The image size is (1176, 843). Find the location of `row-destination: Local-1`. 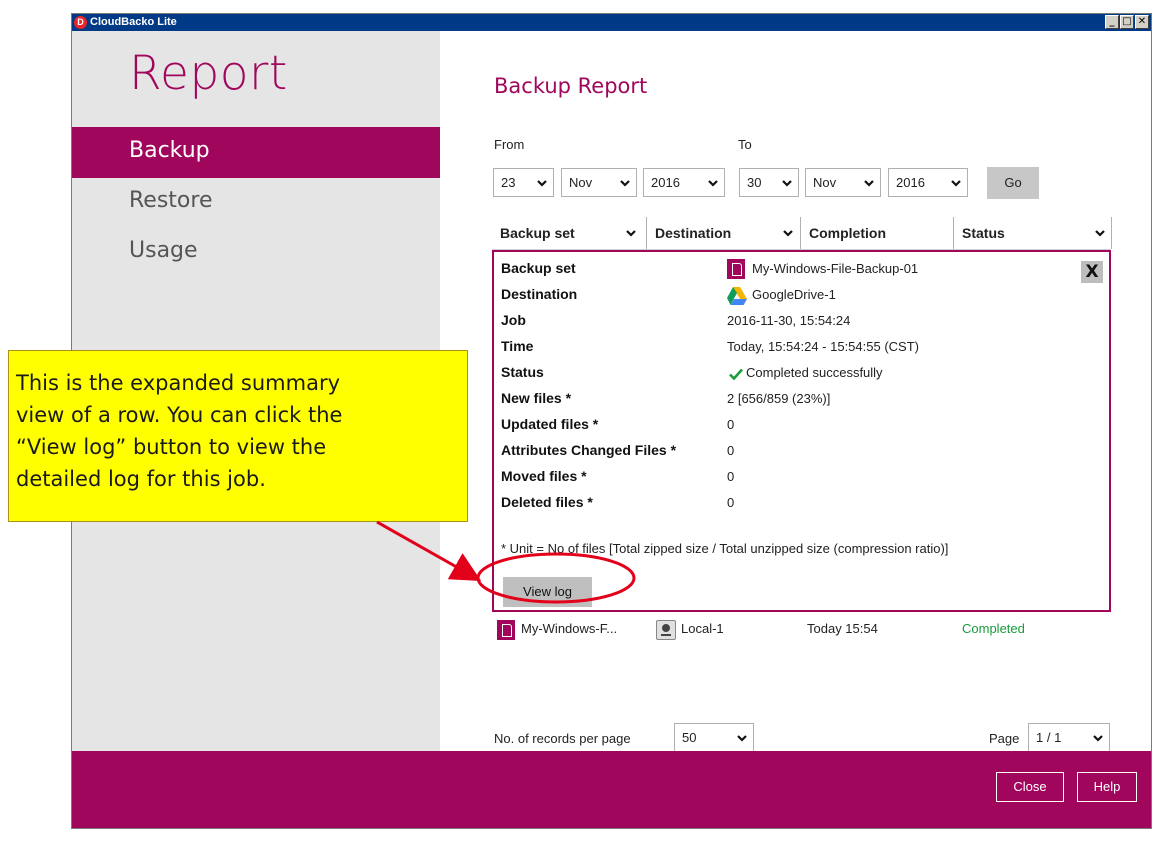

row-destination: Local-1 is located at coordinates (702, 628).